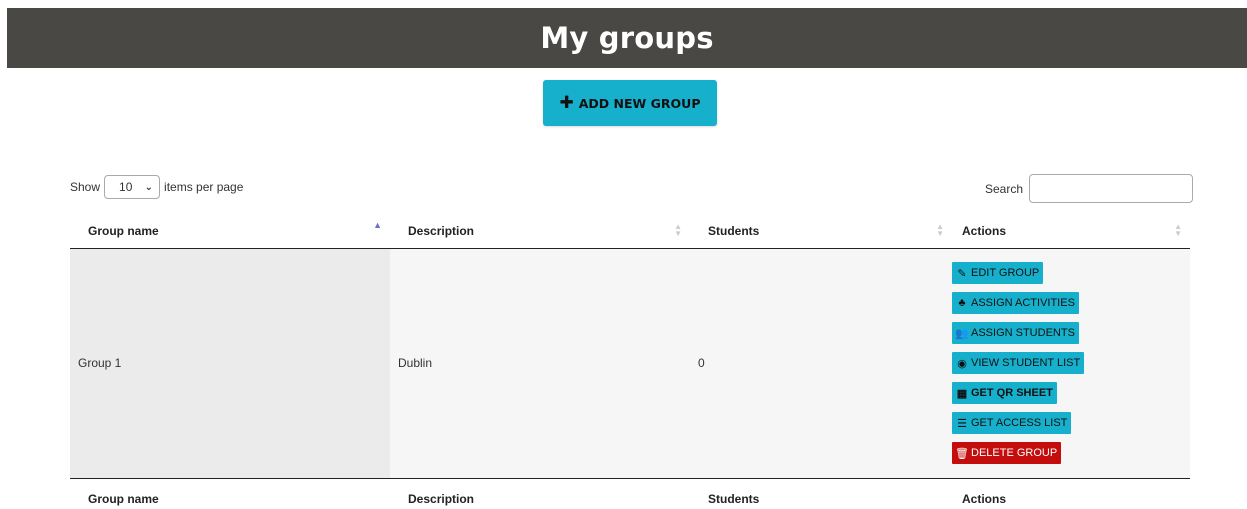  What do you see at coordinates (962, 423) in the screenshot?
I see `list-icon: ☰` at bounding box center [962, 423].